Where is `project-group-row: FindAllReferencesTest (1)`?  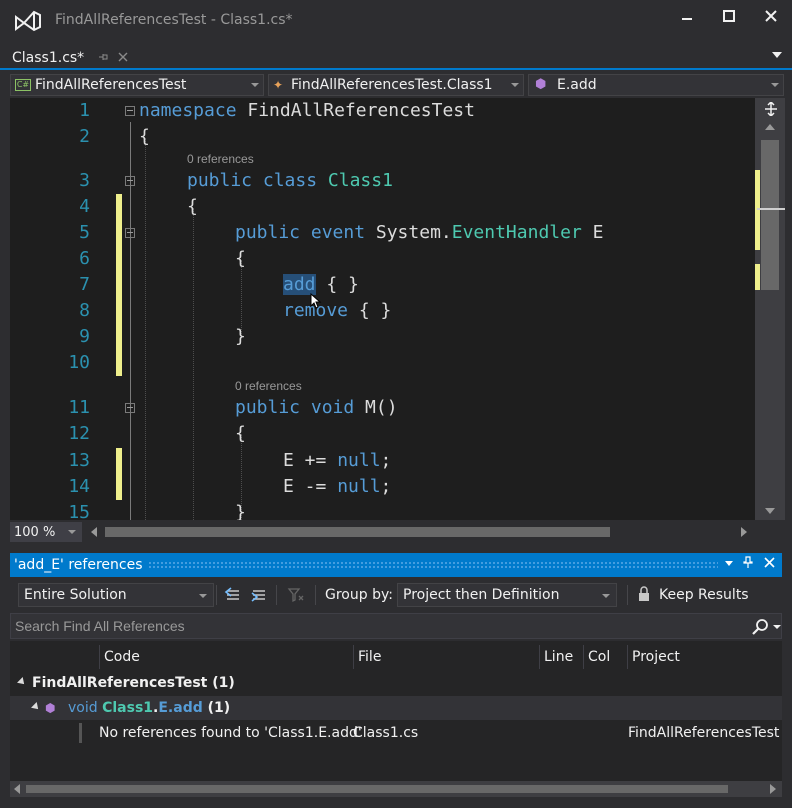 project-group-row: FindAllReferencesTest (1) is located at coordinates (396, 683).